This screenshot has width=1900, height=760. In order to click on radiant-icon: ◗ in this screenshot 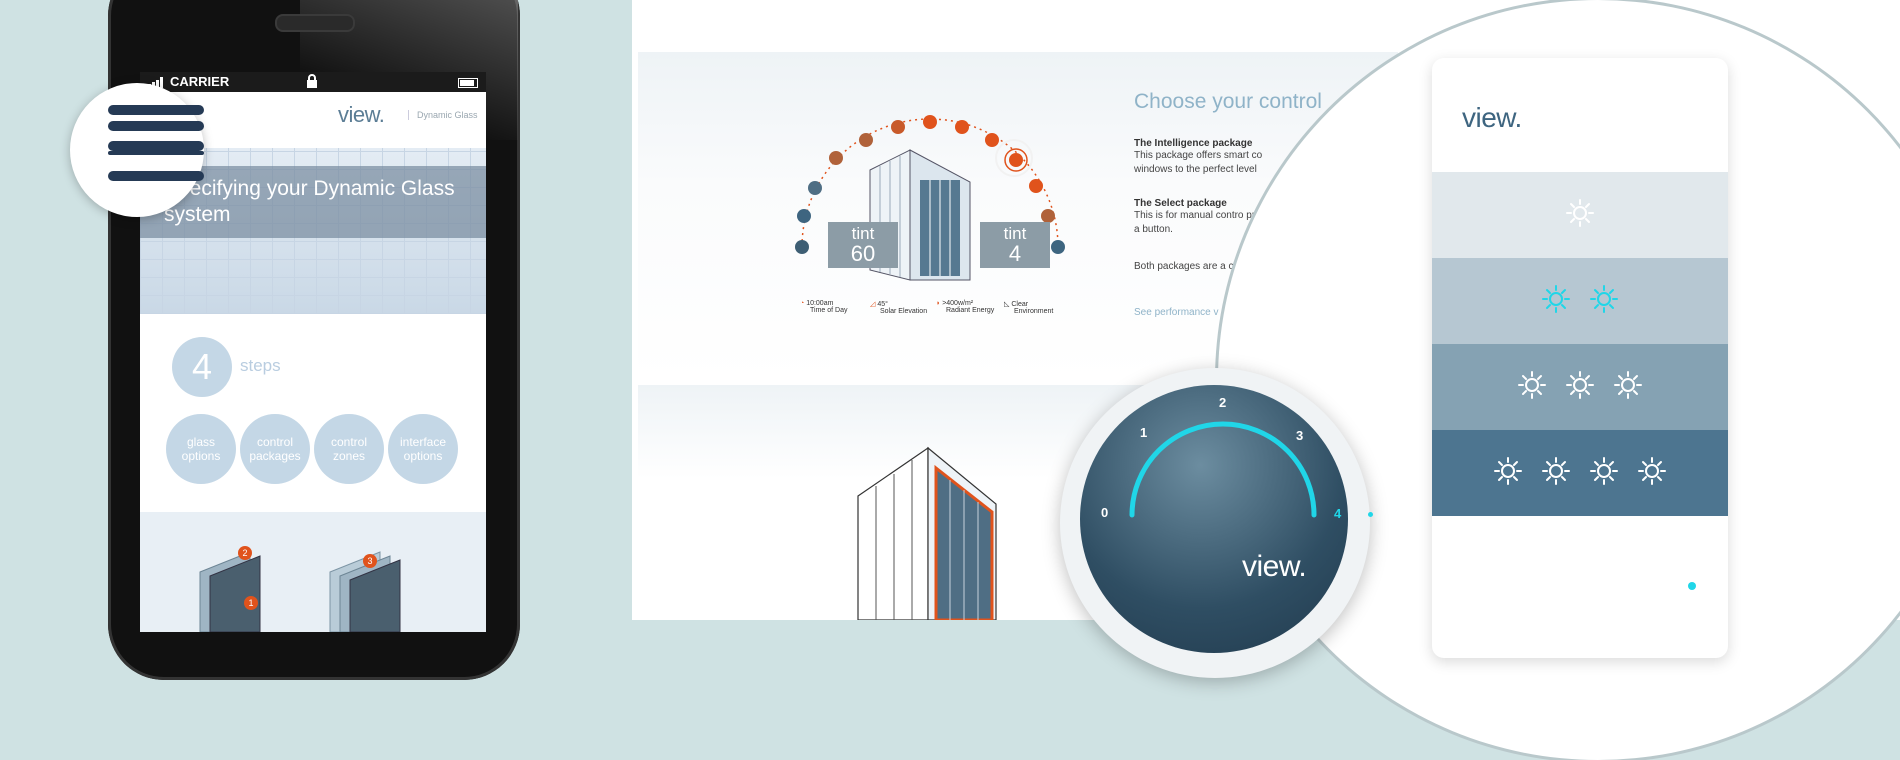, I will do `click(938, 303)`.